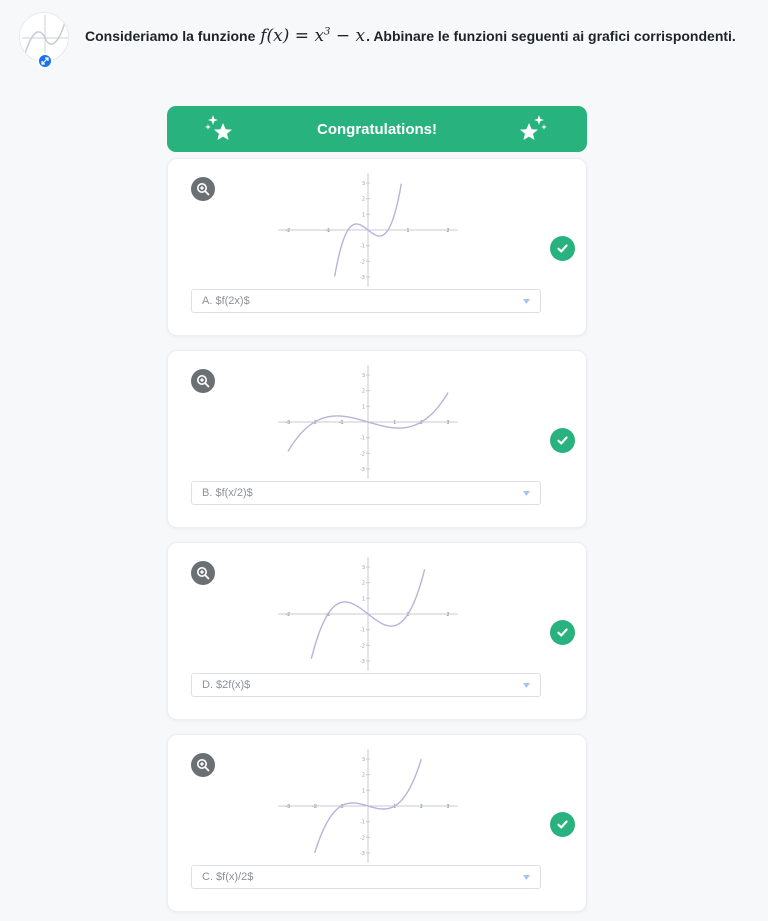 The height and width of the screenshot is (921, 768). Describe the element at coordinates (45, 61) in the screenshot. I see `expand-icon` at that location.